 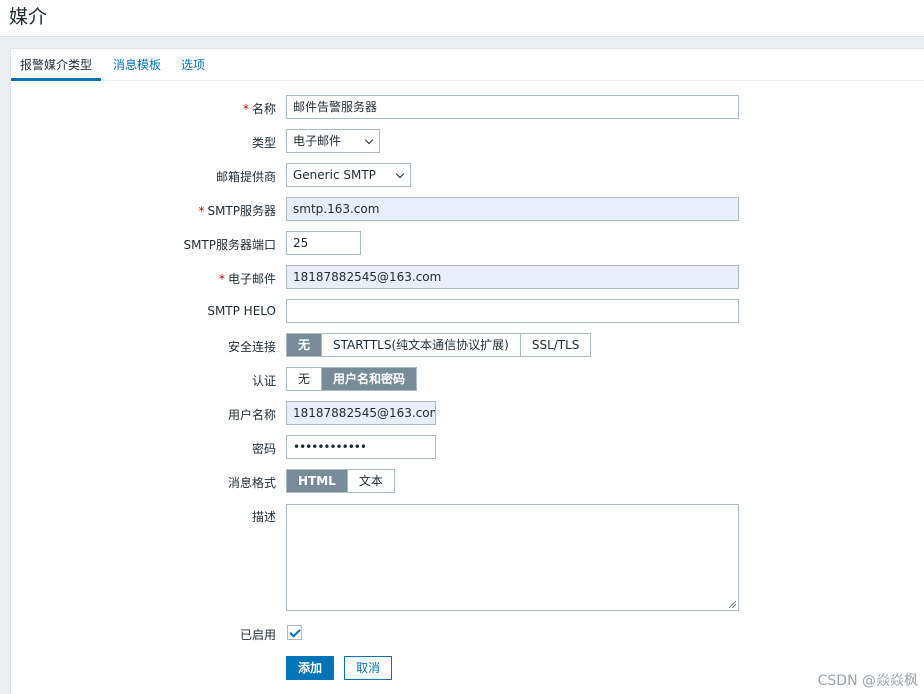 What do you see at coordinates (361, 447) in the screenshot?
I see `password-input: ••••••••••••` at bounding box center [361, 447].